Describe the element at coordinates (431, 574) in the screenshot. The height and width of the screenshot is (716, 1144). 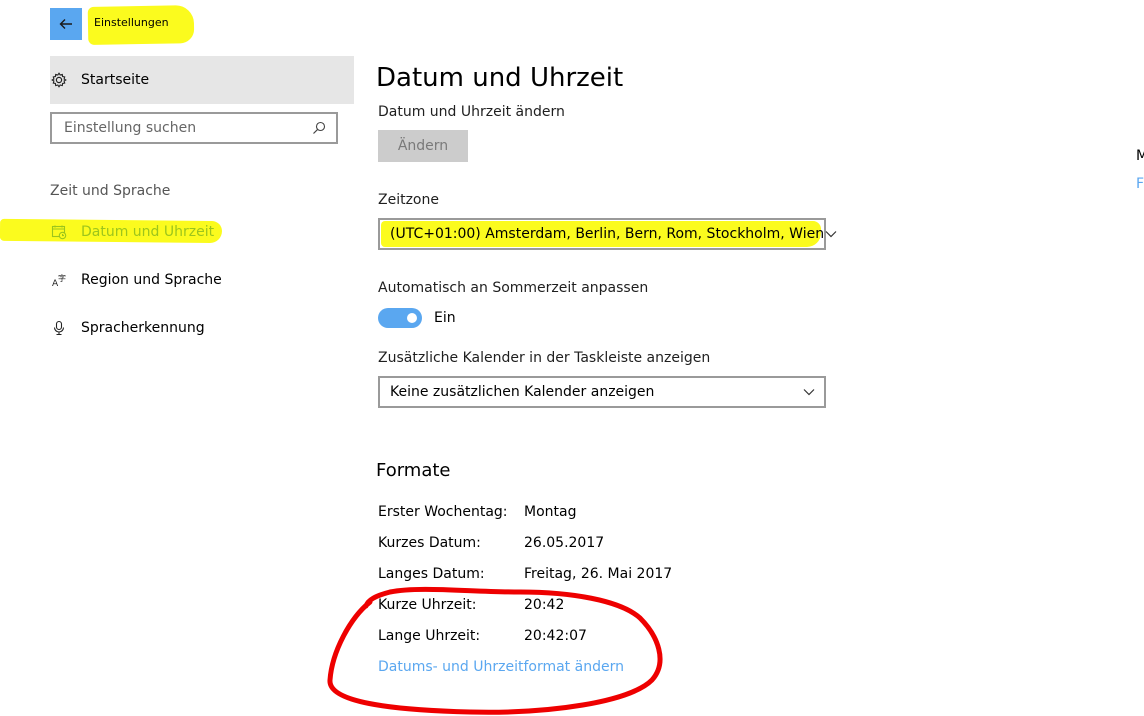
I see `format-key-long-date: Langes Datum:` at that location.